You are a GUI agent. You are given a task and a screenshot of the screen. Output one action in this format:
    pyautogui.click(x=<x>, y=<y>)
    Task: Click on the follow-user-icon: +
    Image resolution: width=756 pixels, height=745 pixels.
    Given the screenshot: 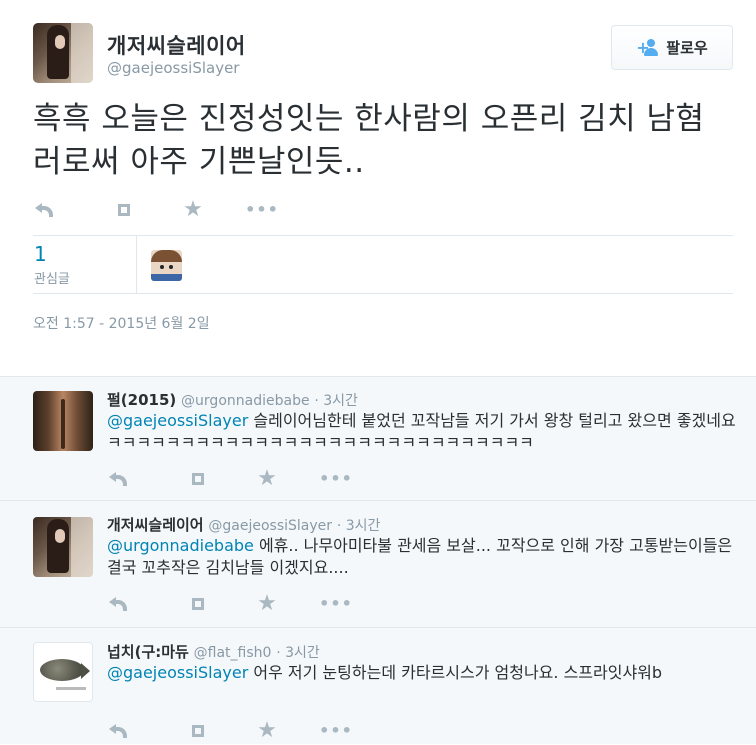 What is the action you would take?
    pyautogui.click(x=647, y=47)
    